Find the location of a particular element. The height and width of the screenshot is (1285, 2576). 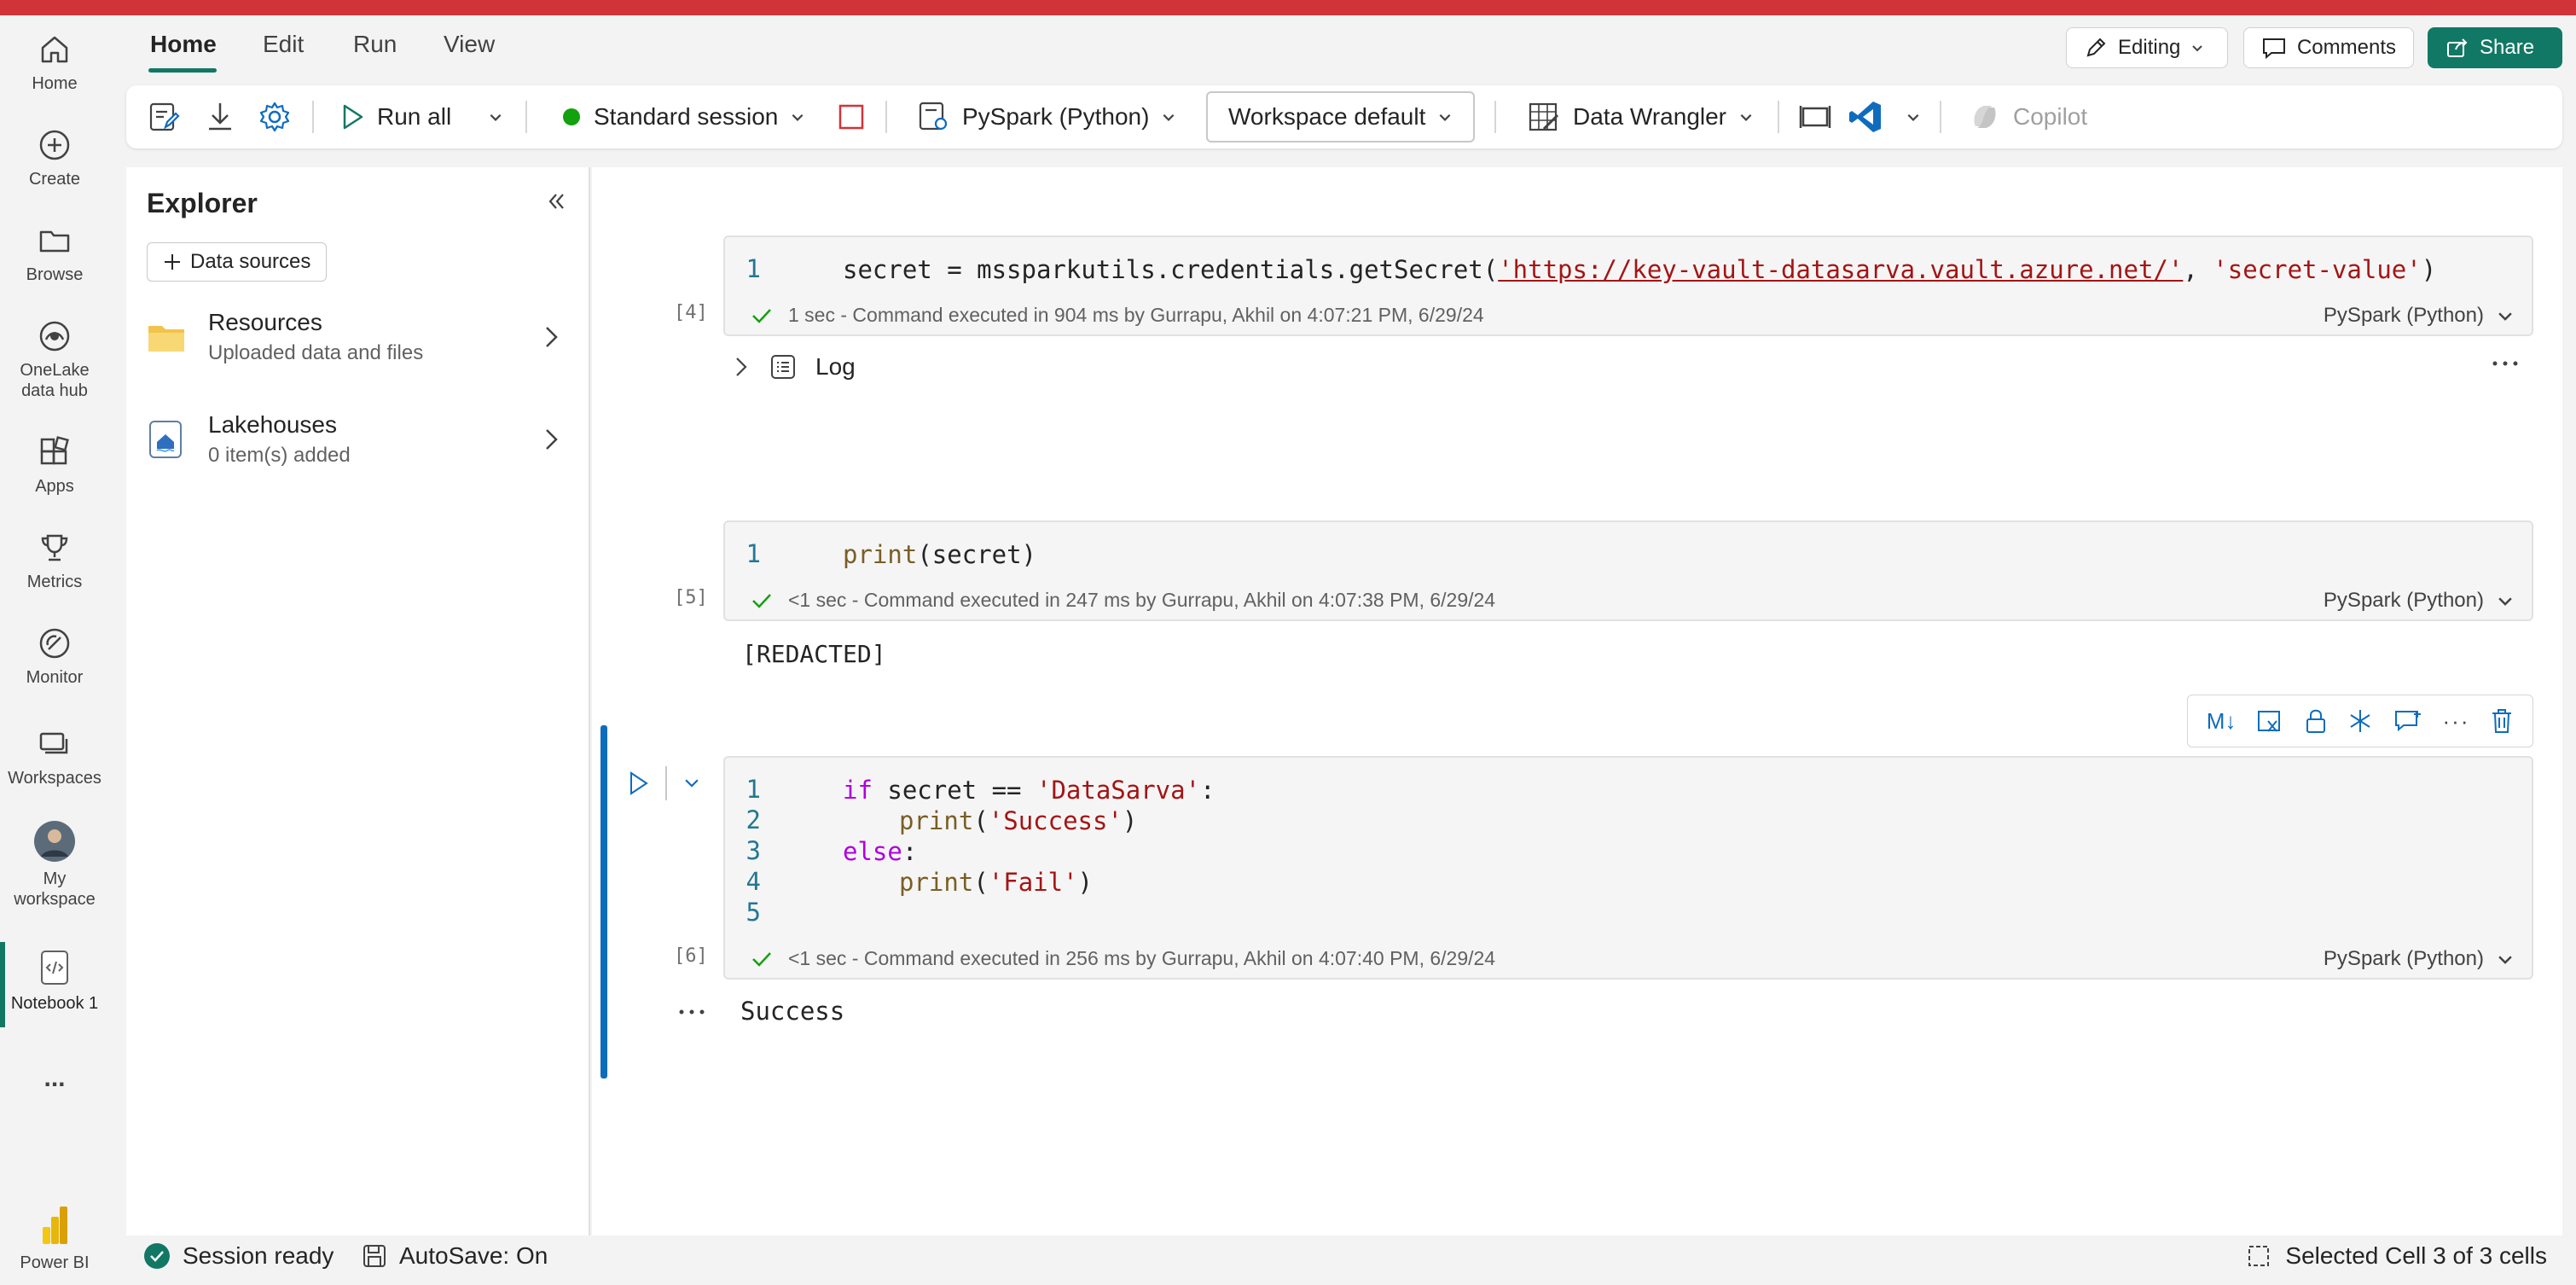

language-button: PySpark (Python) is located at coordinates (1047, 117).